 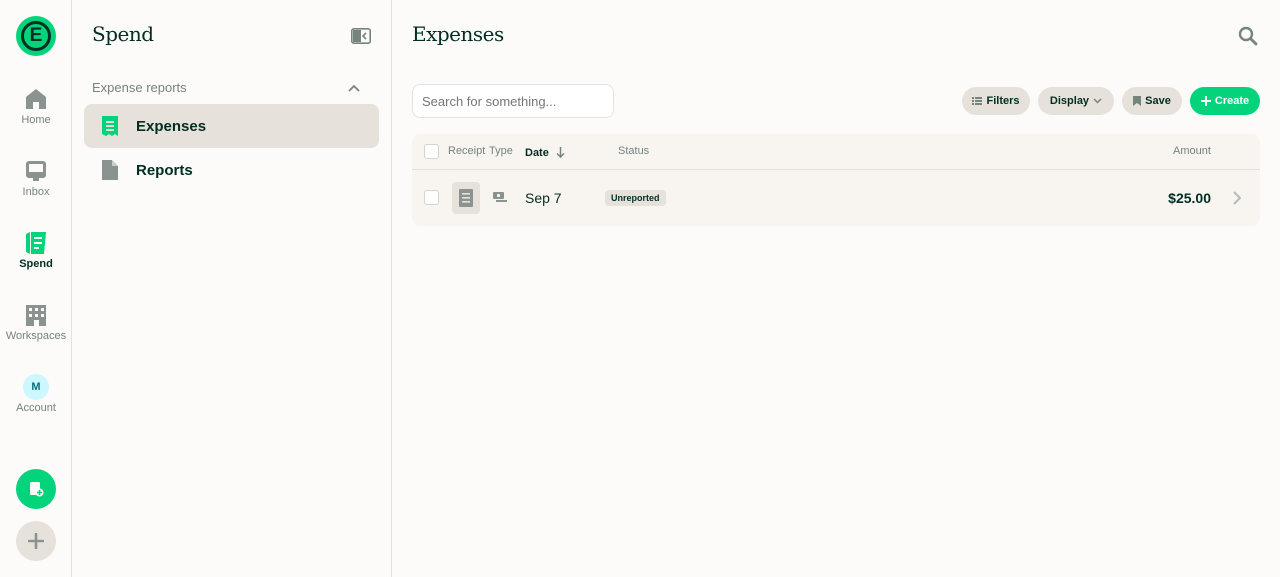 What do you see at coordinates (1189, 198) in the screenshot?
I see `row-amount: $25.00` at bounding box center [1189, 198].